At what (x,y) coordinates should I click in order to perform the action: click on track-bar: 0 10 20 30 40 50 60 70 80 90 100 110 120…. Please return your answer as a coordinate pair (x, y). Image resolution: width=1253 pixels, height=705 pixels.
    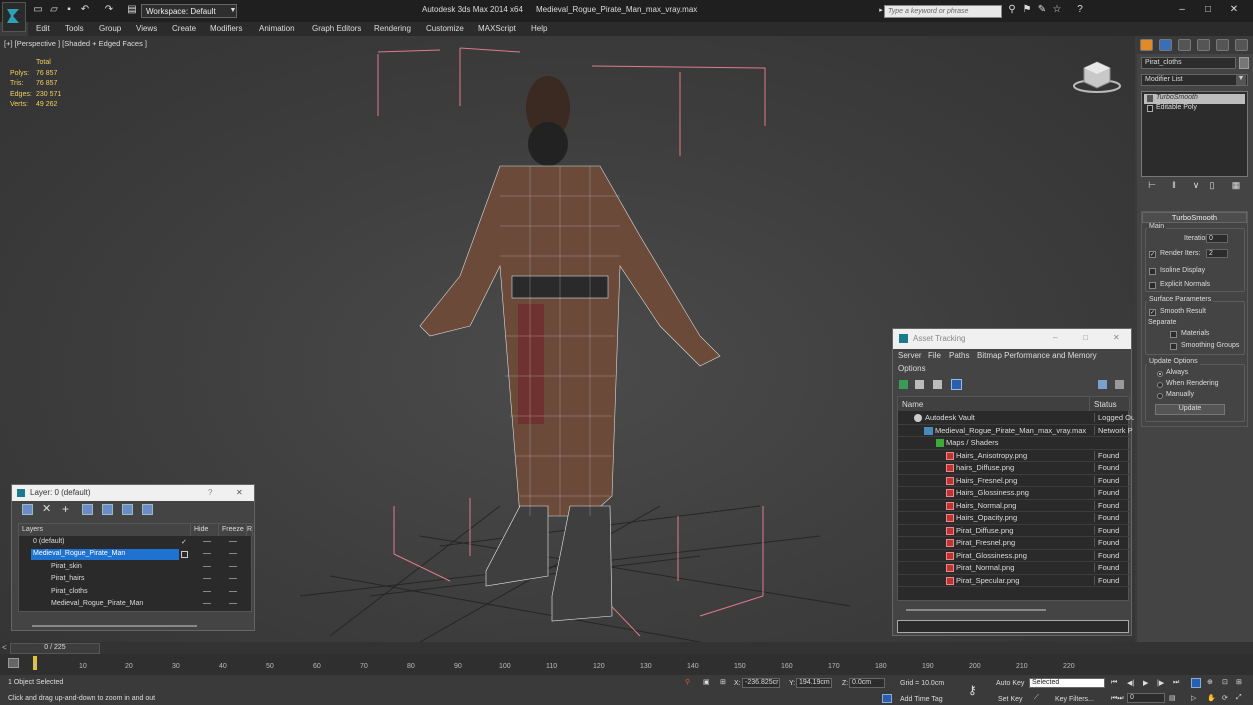
    Looking at the image, I should click on (626, 664).